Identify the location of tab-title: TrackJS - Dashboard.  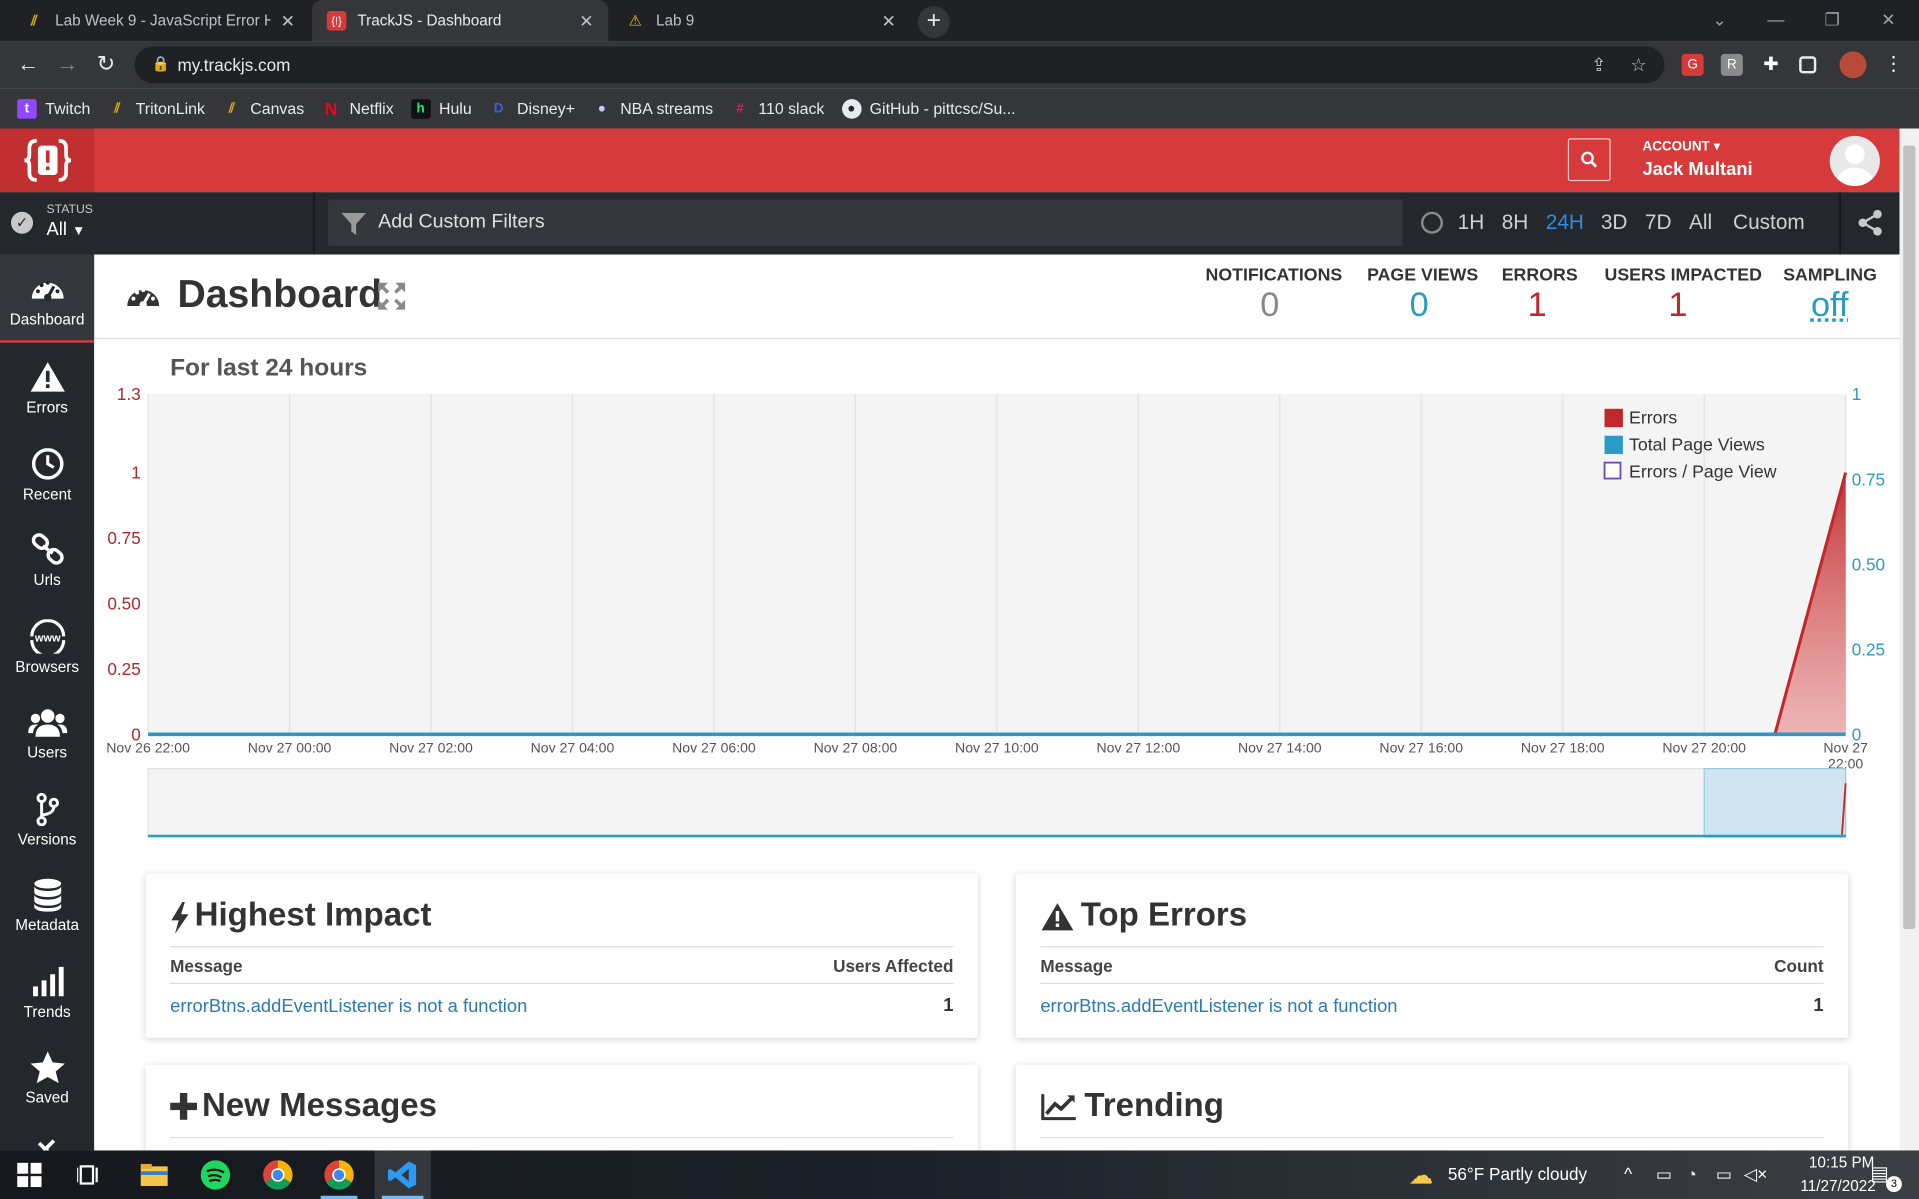
(429, 21).